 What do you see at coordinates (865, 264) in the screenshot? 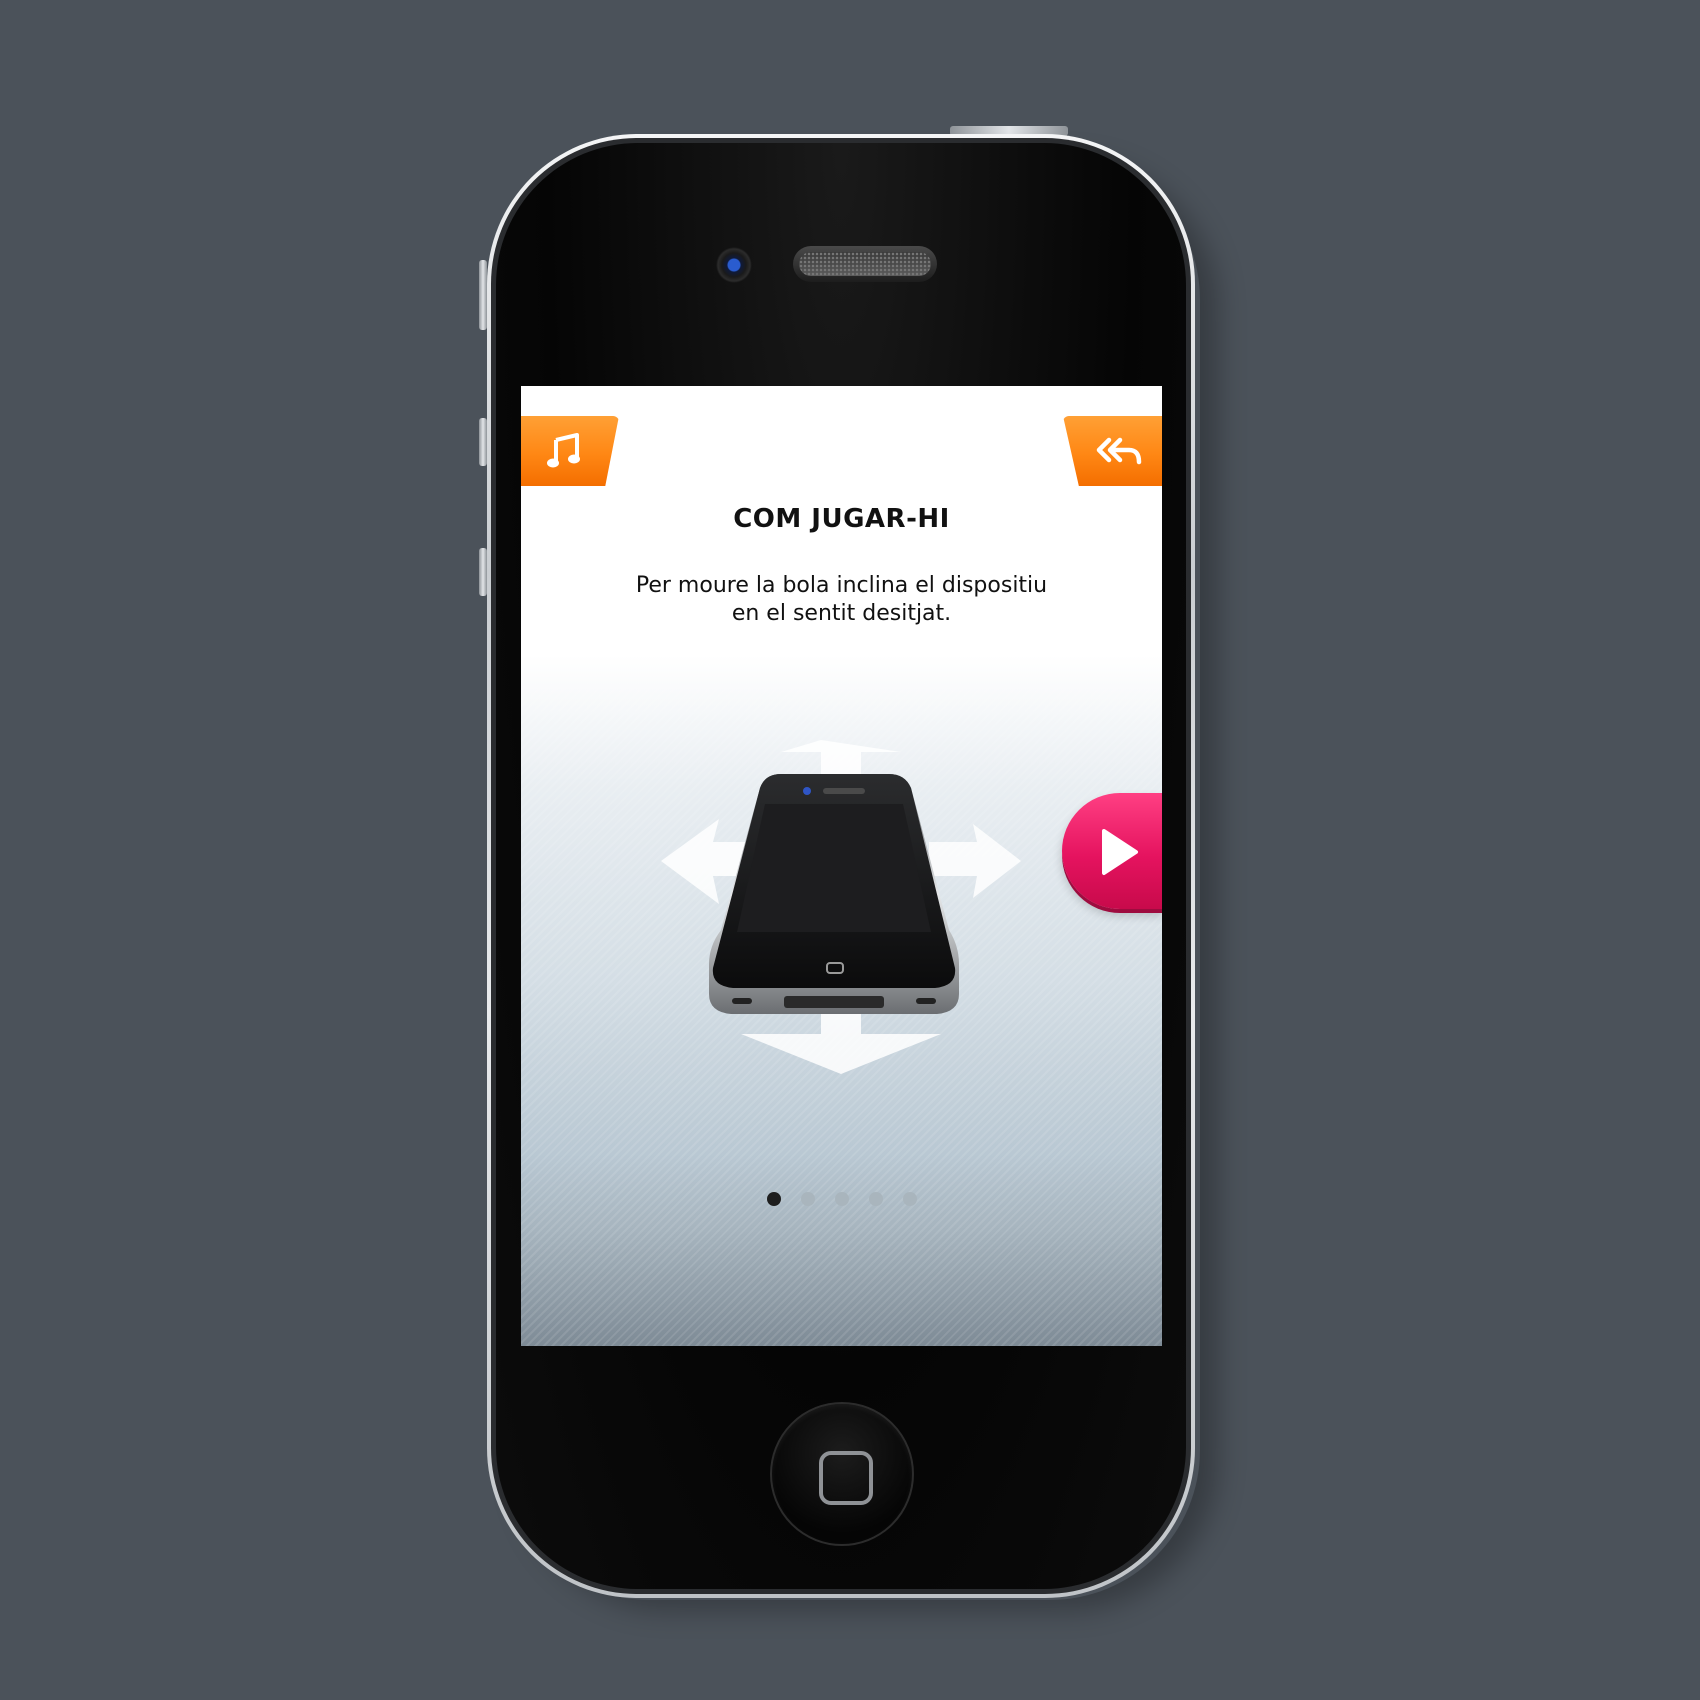
I see `earpiece-speaker` at bounding box center [865, 264].